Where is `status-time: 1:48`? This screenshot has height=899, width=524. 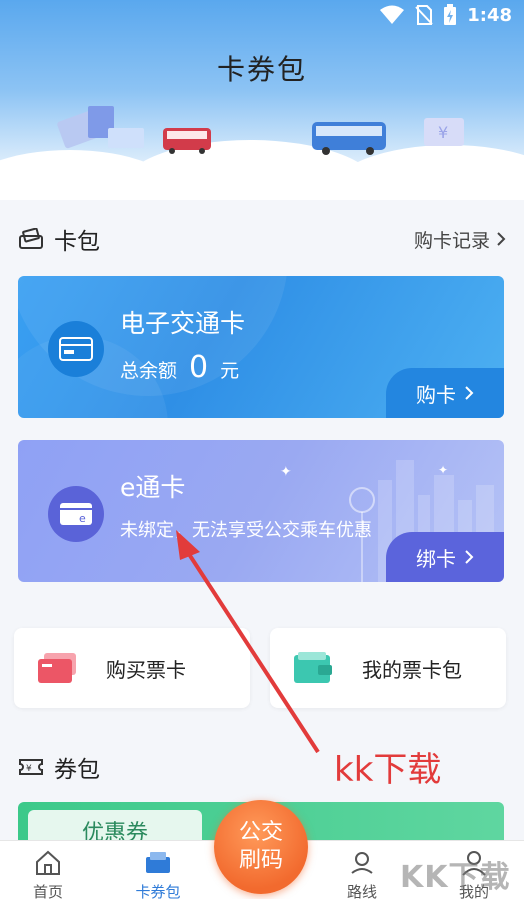
status-time: 1:48 is located at coordinates (489, 15).